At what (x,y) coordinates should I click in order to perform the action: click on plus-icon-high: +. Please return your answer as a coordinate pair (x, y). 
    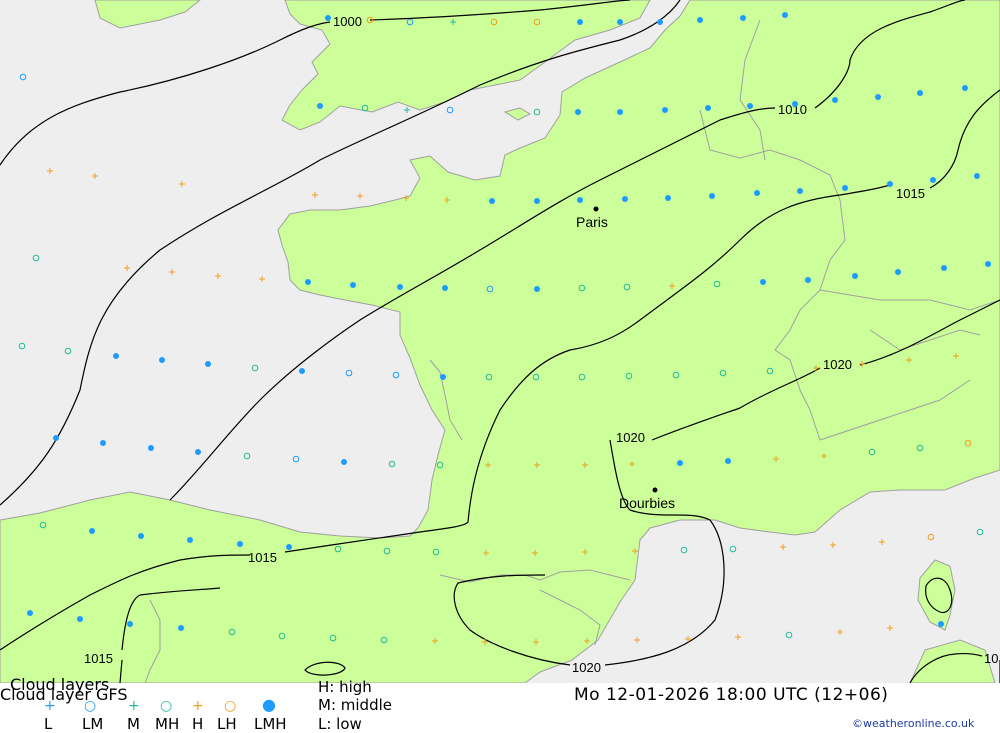
    Looking at the image, I should click on (50, 706).